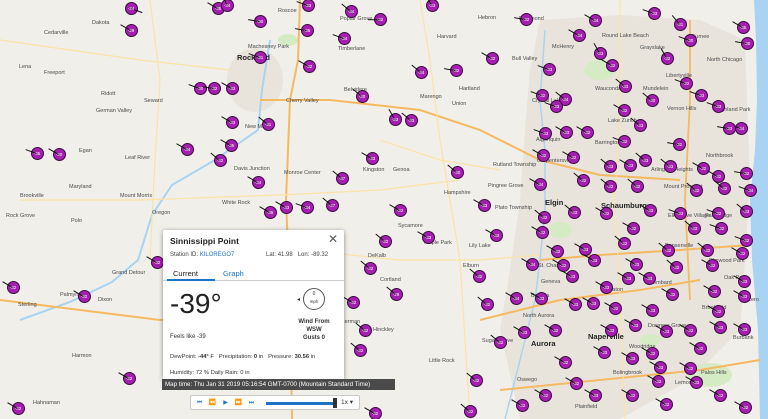 The height and width of the screenshot is (419, 768). What do you see at coordinates (340, 177) in the screenshot?
I see `station-marker: -37` at bounding box center [340, 177].